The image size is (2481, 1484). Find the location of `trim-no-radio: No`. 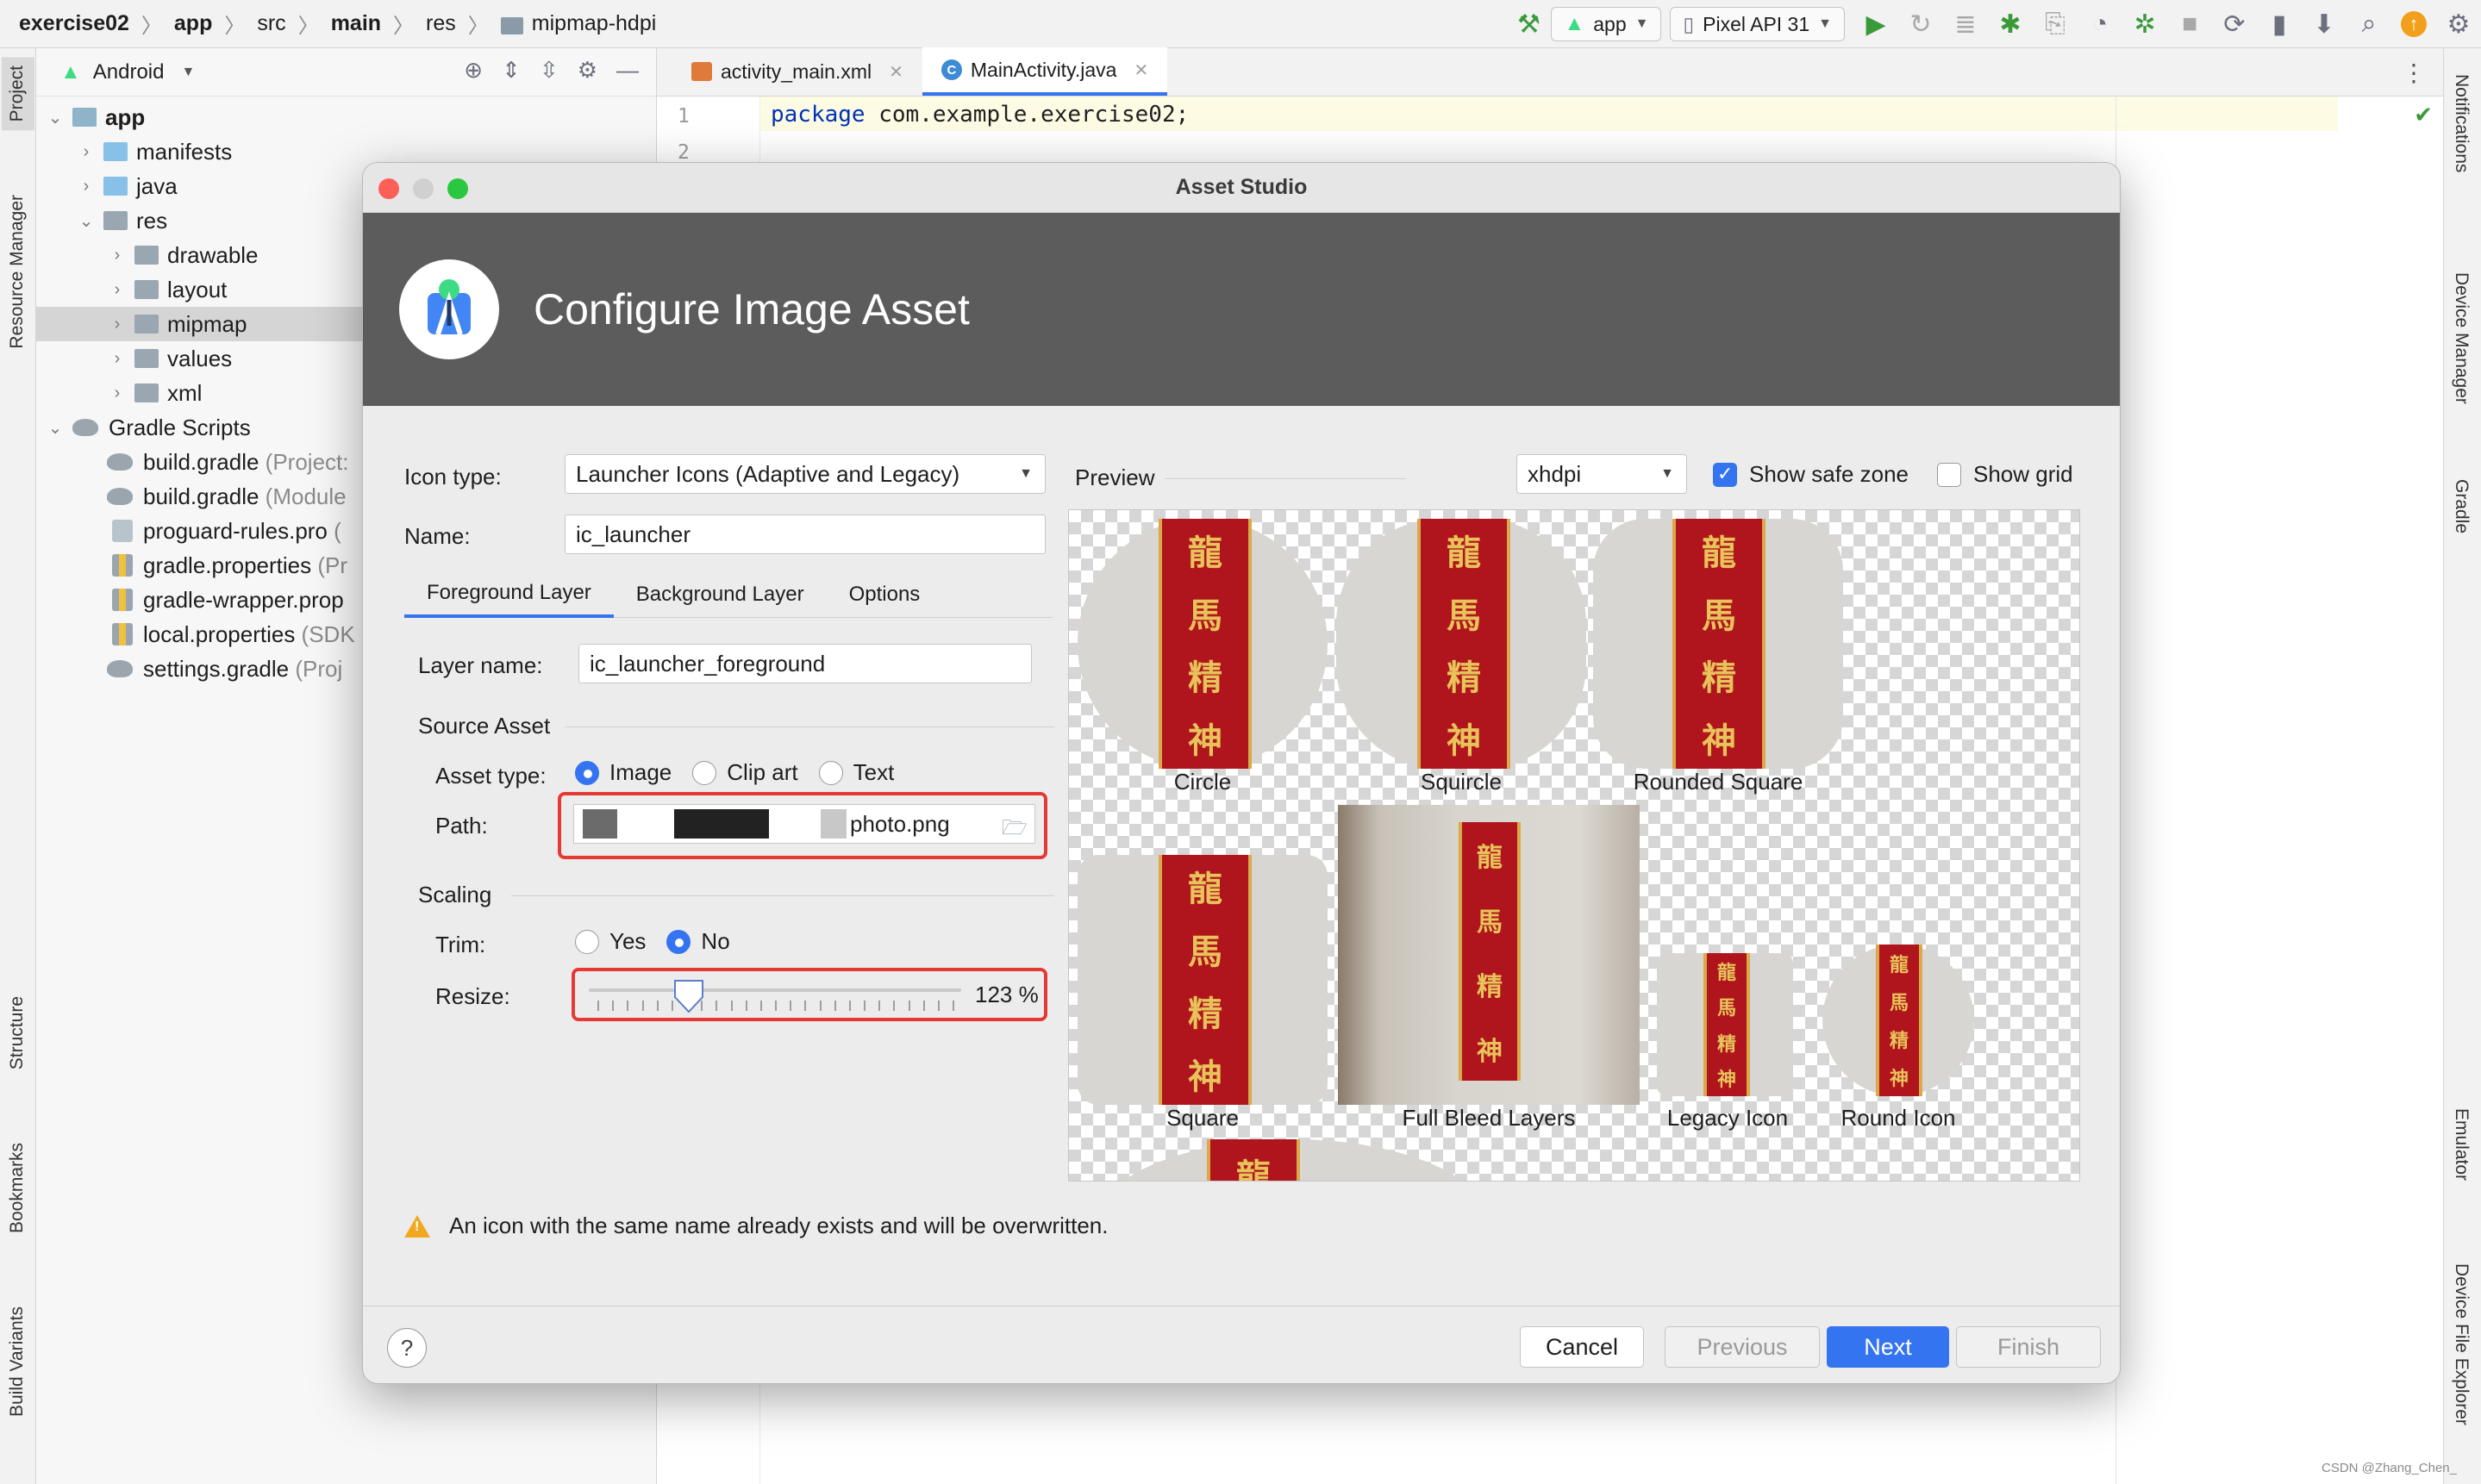

trim-no-radio: No is located at coordinates (698, 941).